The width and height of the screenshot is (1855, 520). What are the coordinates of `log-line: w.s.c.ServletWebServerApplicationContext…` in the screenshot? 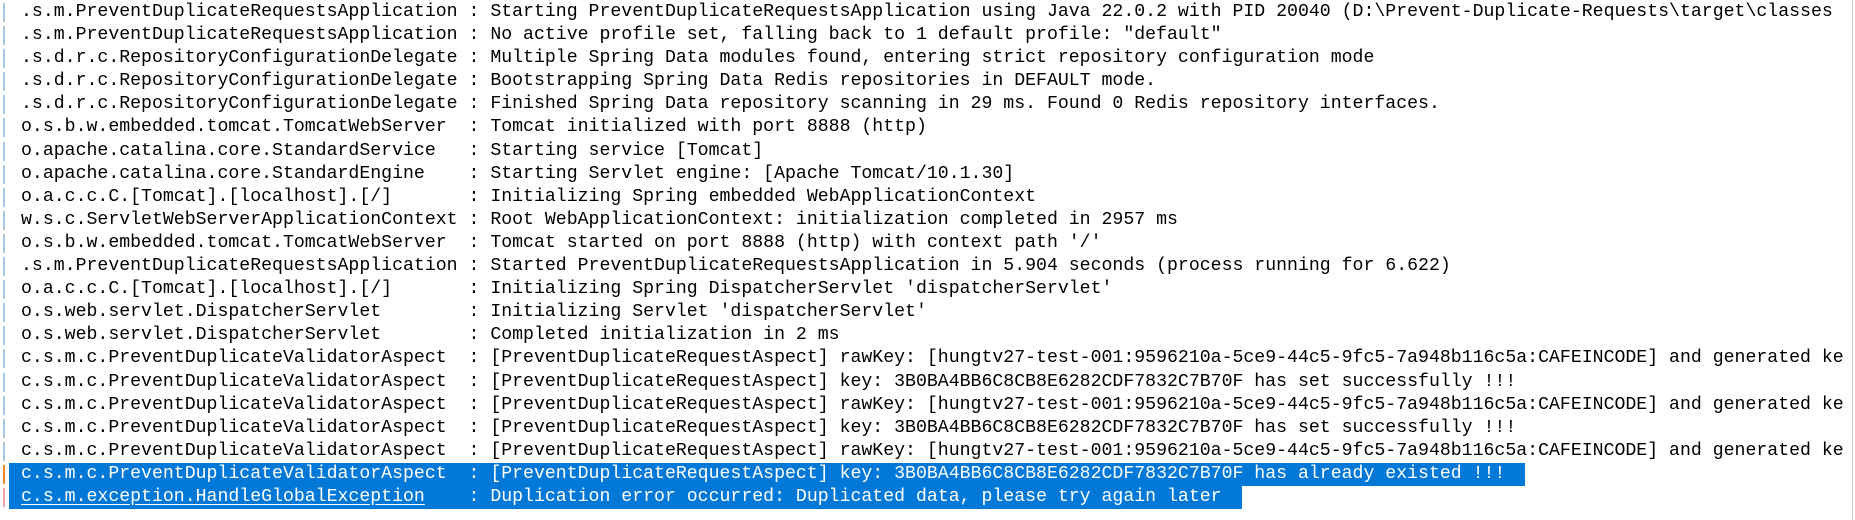 It's located at (925, 220).